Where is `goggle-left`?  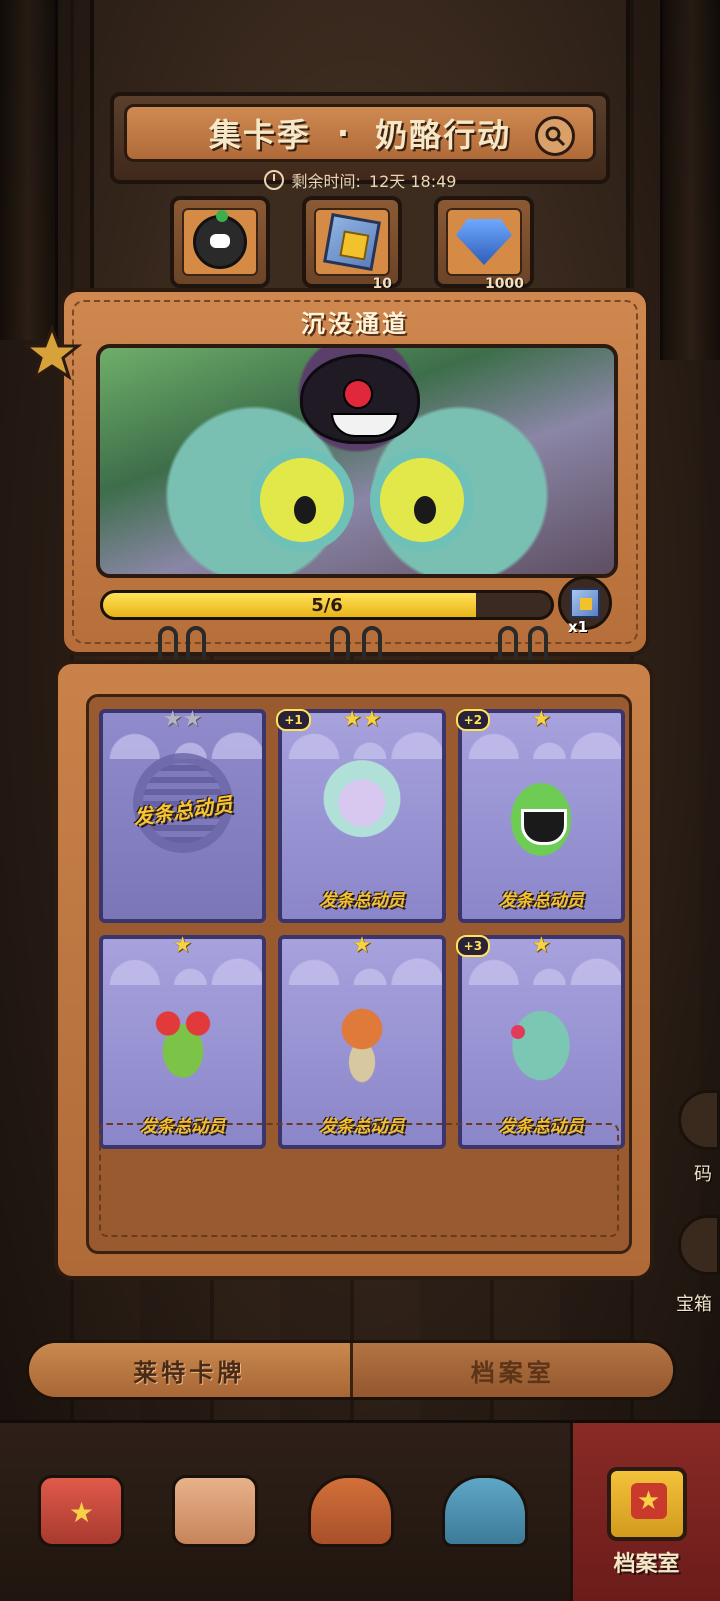
goggle-left is located at coordinates (302, 500).